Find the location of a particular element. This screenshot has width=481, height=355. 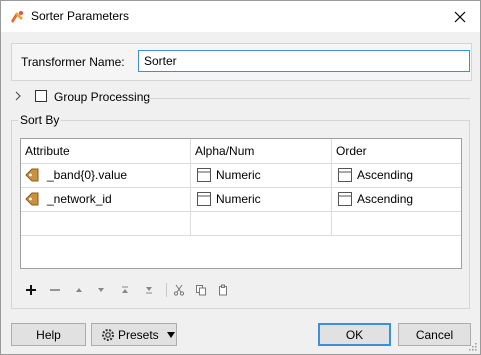

attribute-cell: _band{0}.value is located at coordinates (106, 175).